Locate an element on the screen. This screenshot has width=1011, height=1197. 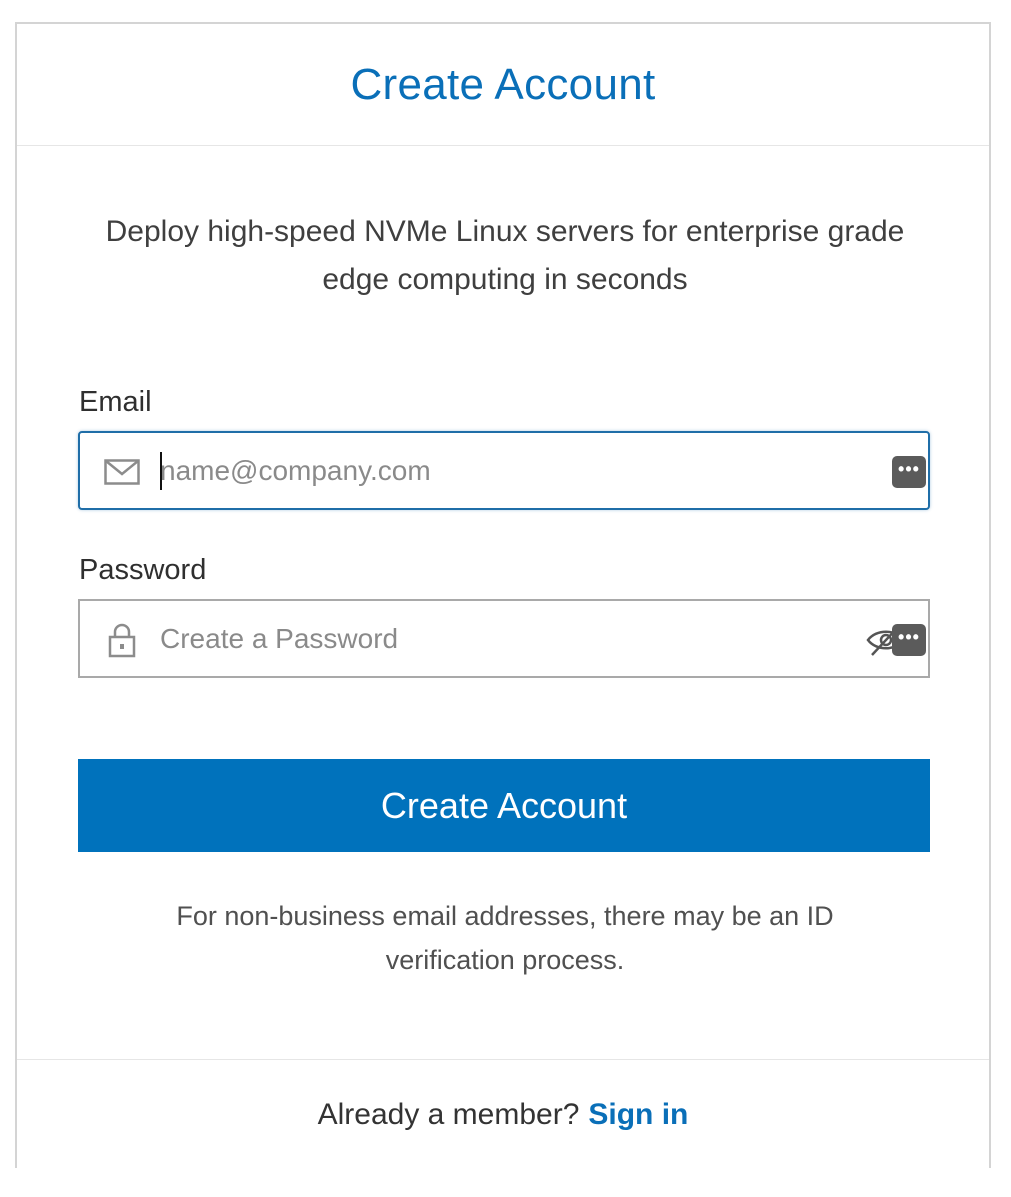
lock-icon is located at coordinates (122, 640).